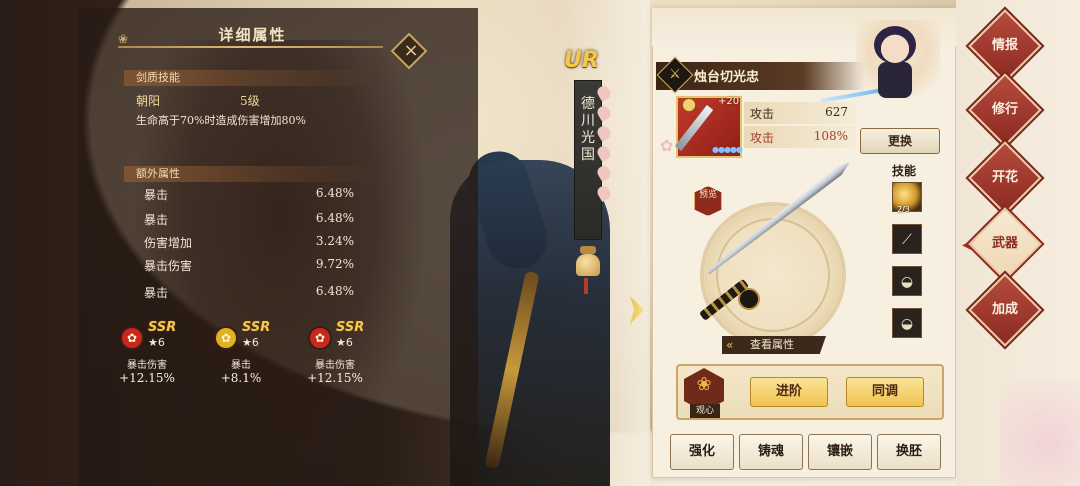 The image size is (1080, 486). Describe the element at coordinates (581, 60) in the screenshot. I see `ur-rarity-badge: UR` at that location.